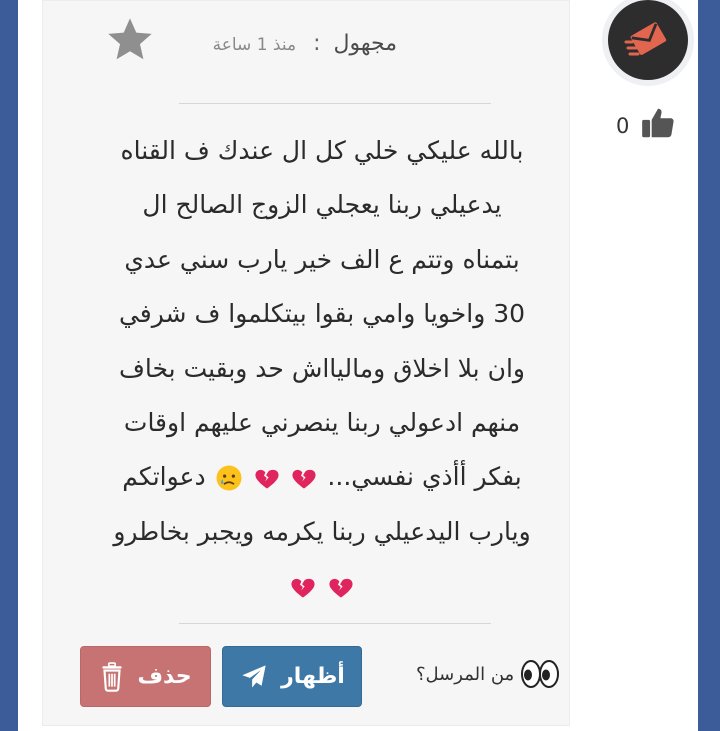 The height and width of the screenshot is (731, 720). I want to click on sender-name: مجهول, so click(365, 43).